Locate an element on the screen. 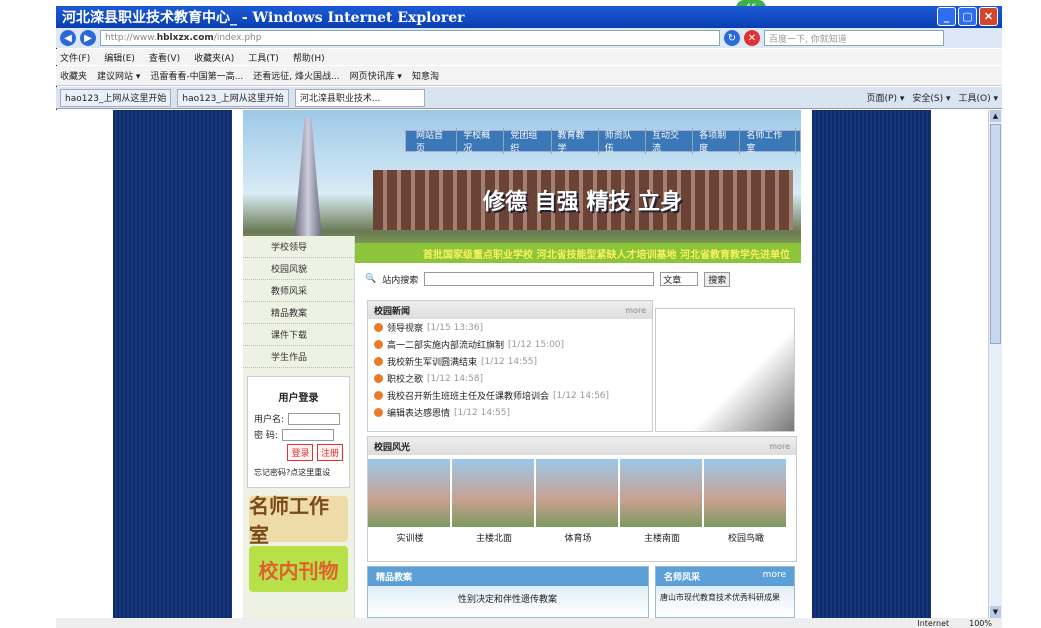 The image size is (1041, 628). refresh-icon: ↻ is located at coordinates (732, 38).